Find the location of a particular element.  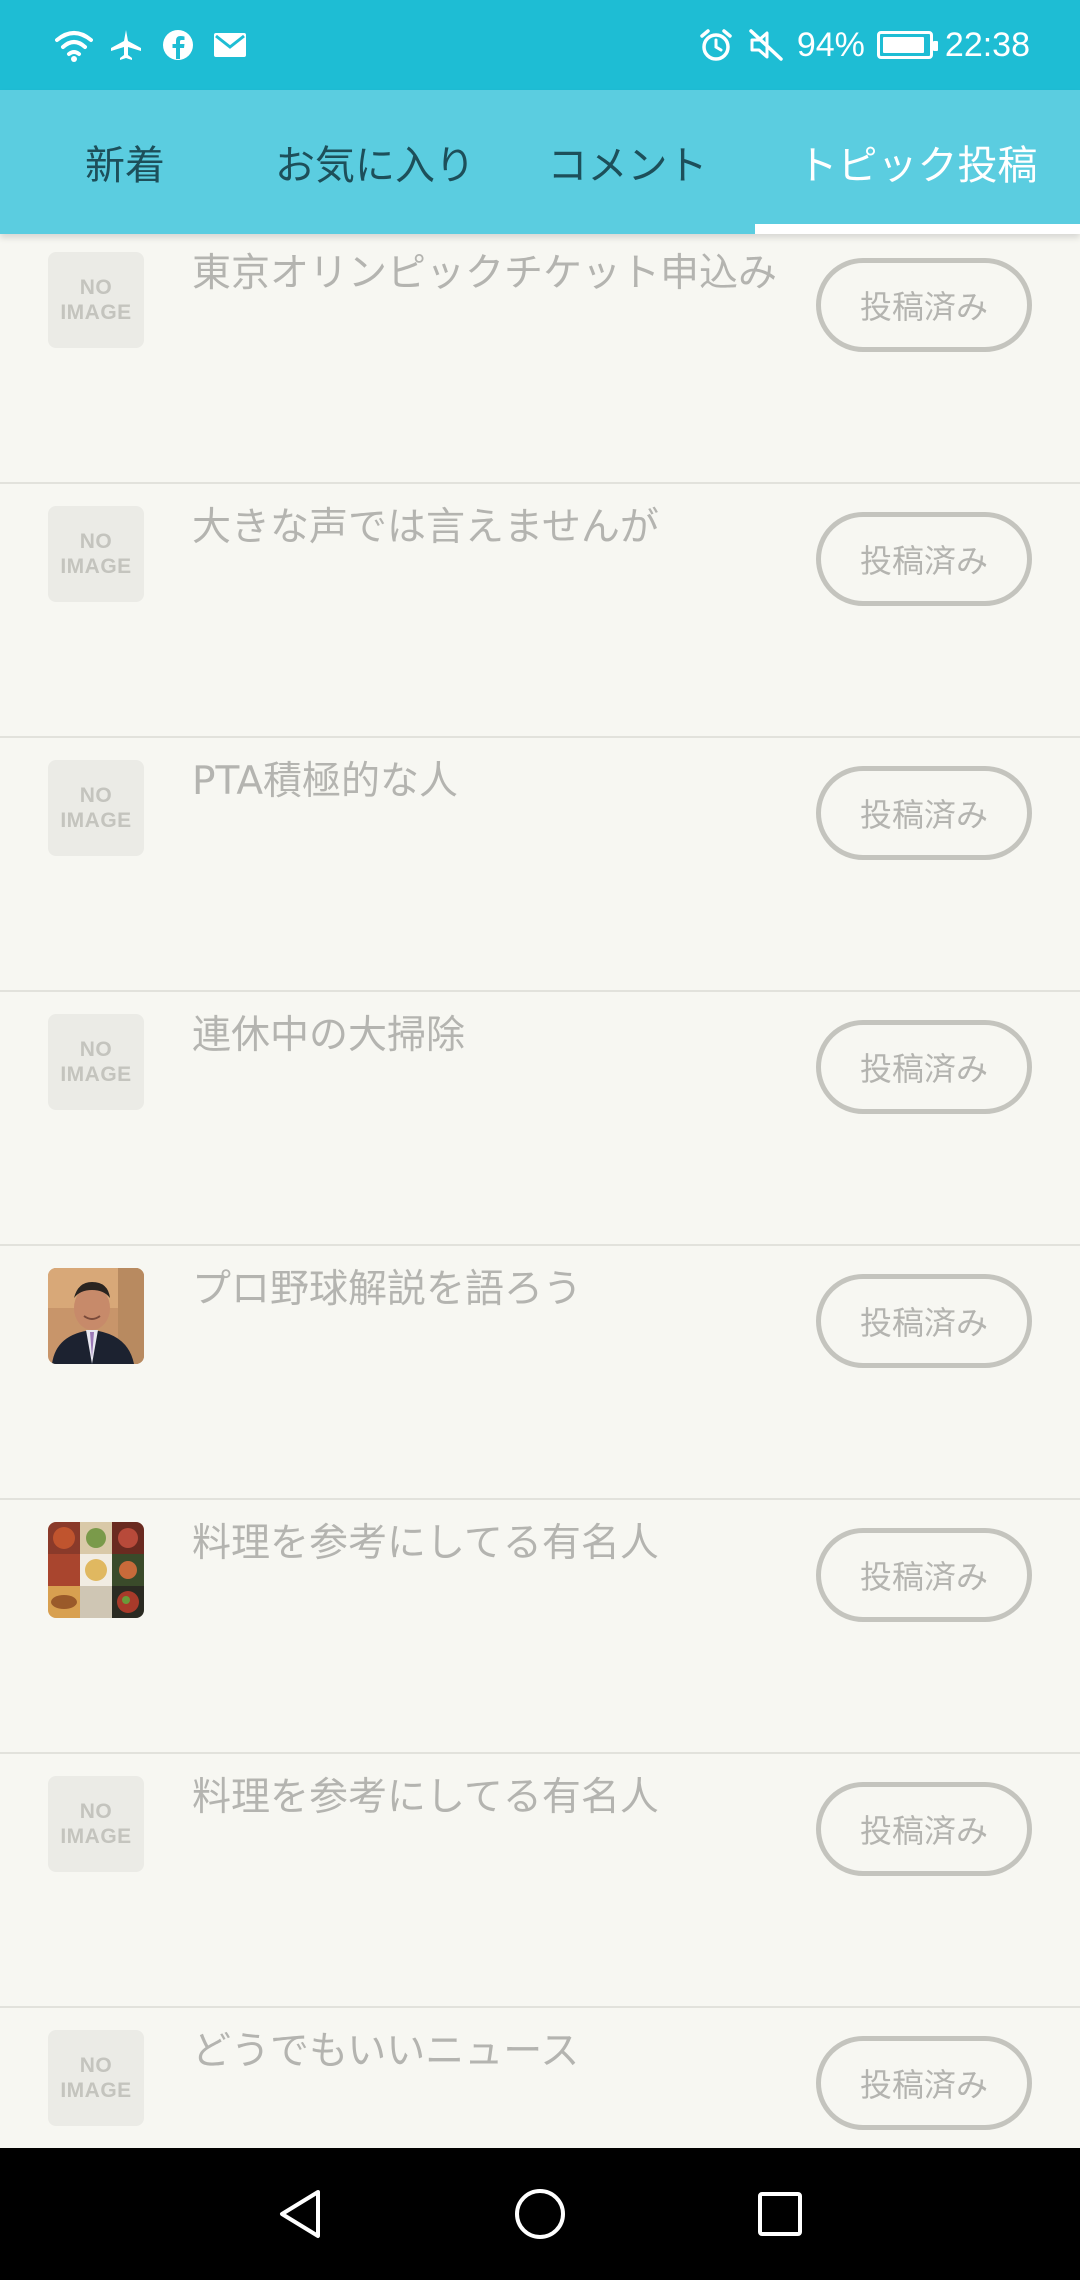

topic-title: 大きな声では言えませんが is located at coordinates (425, 527).